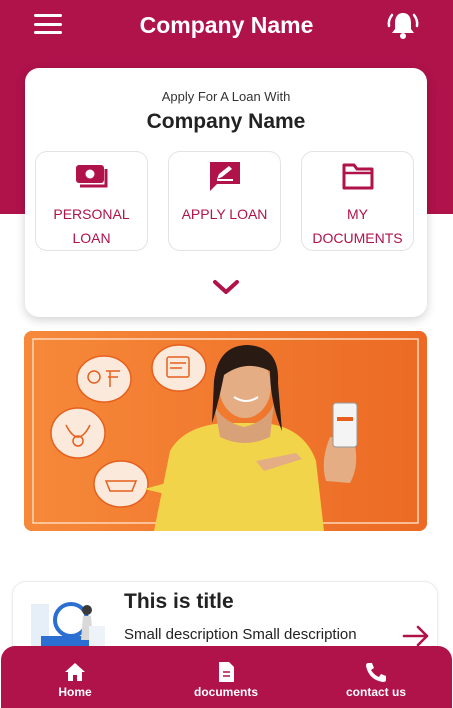 Image resolution: width=453 pixels, height=708 pixels. I want to click on info-card-title: This is title, so click(179, 601).